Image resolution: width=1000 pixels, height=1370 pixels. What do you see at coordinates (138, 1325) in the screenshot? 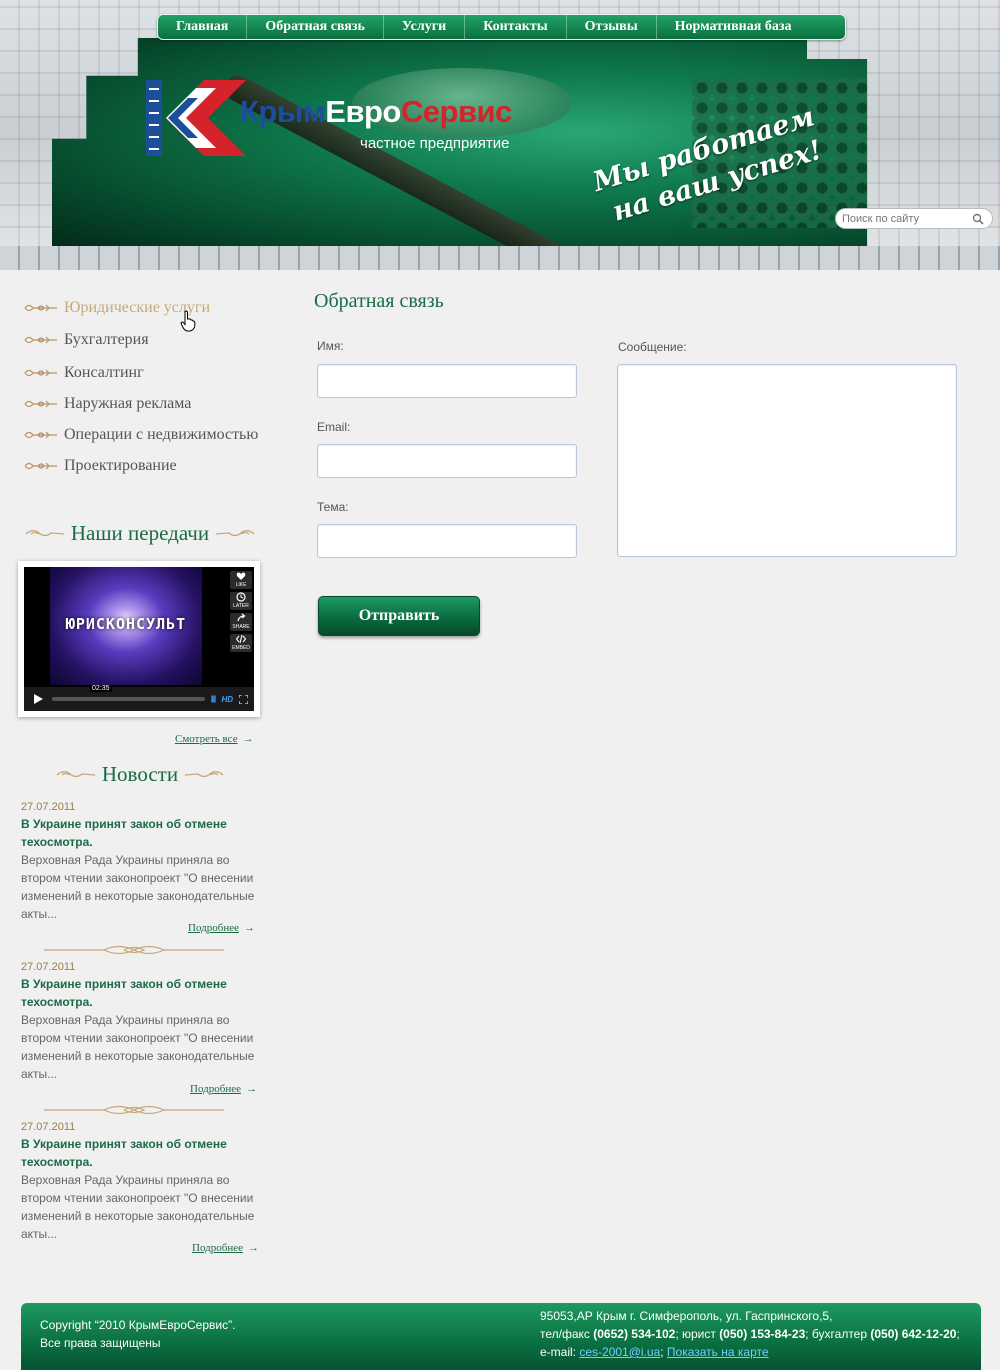
I see `copyright-text: Copyright “2010 КрымЕвроСервис”.` at bounding box center [138, 1325].